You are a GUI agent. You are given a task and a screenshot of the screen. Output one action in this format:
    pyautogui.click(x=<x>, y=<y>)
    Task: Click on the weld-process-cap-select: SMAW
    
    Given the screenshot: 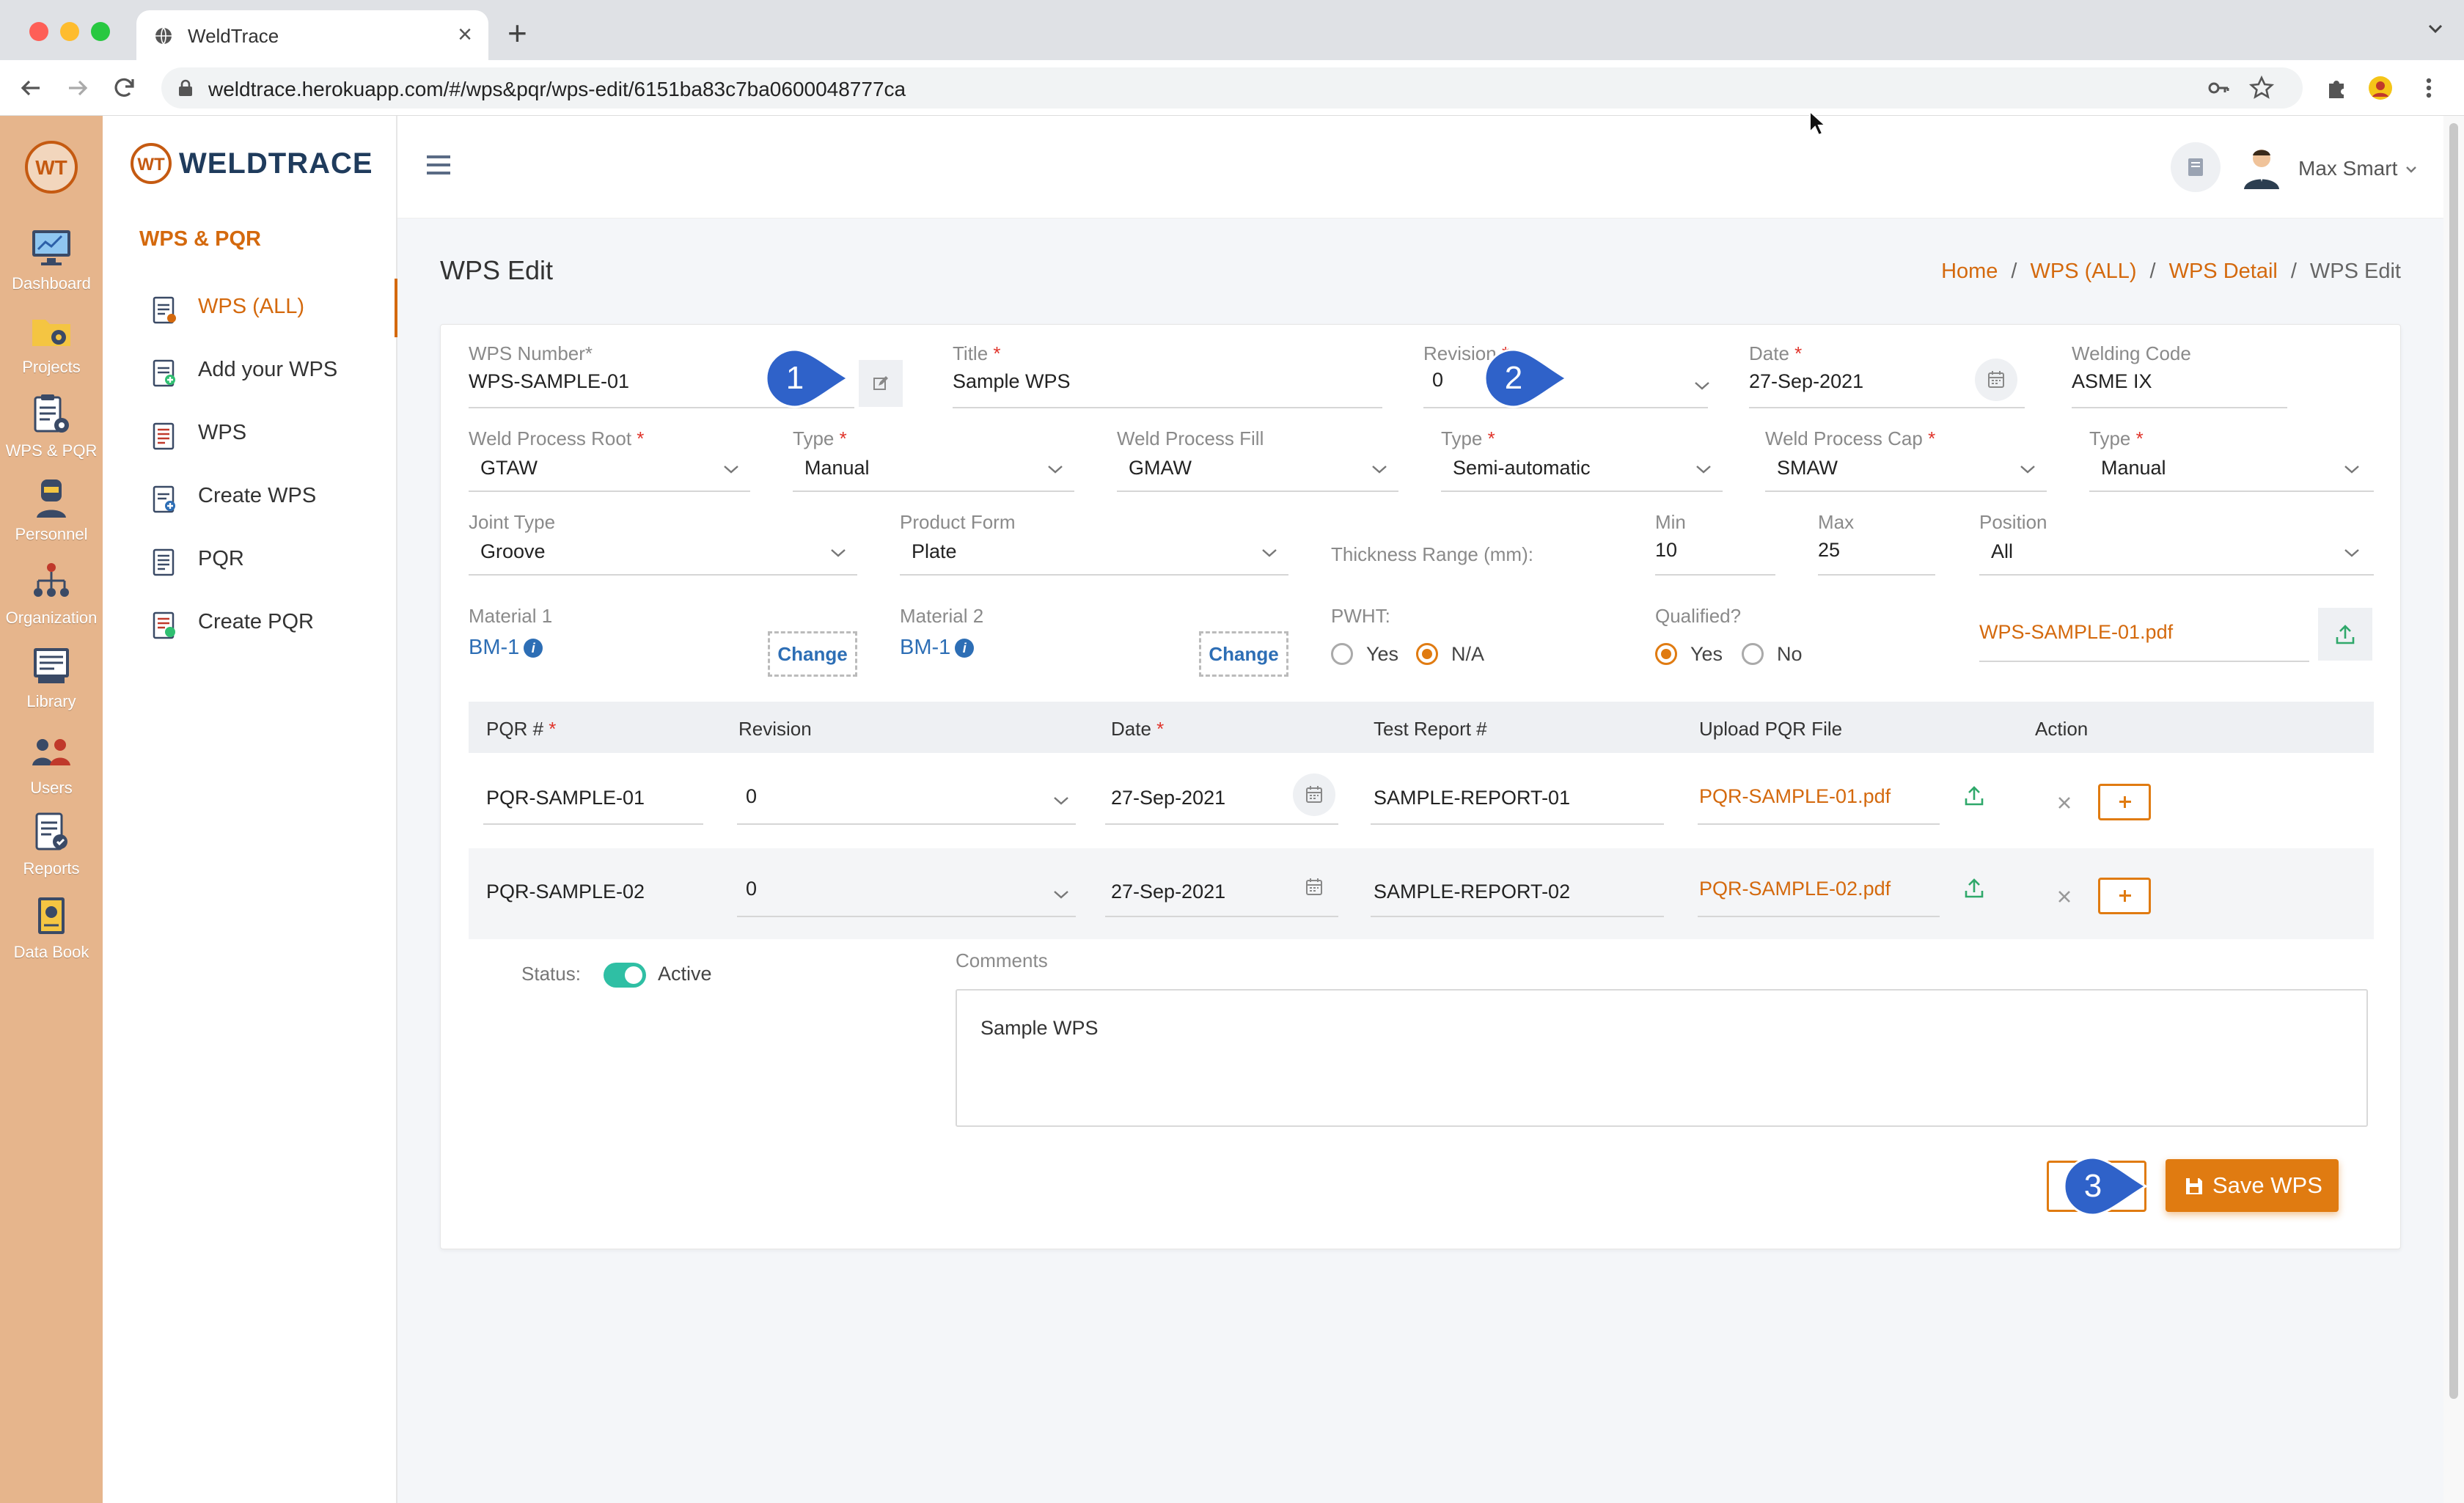 What is the action you would take?
    pyautogui.click(x=1807, y=468)
    